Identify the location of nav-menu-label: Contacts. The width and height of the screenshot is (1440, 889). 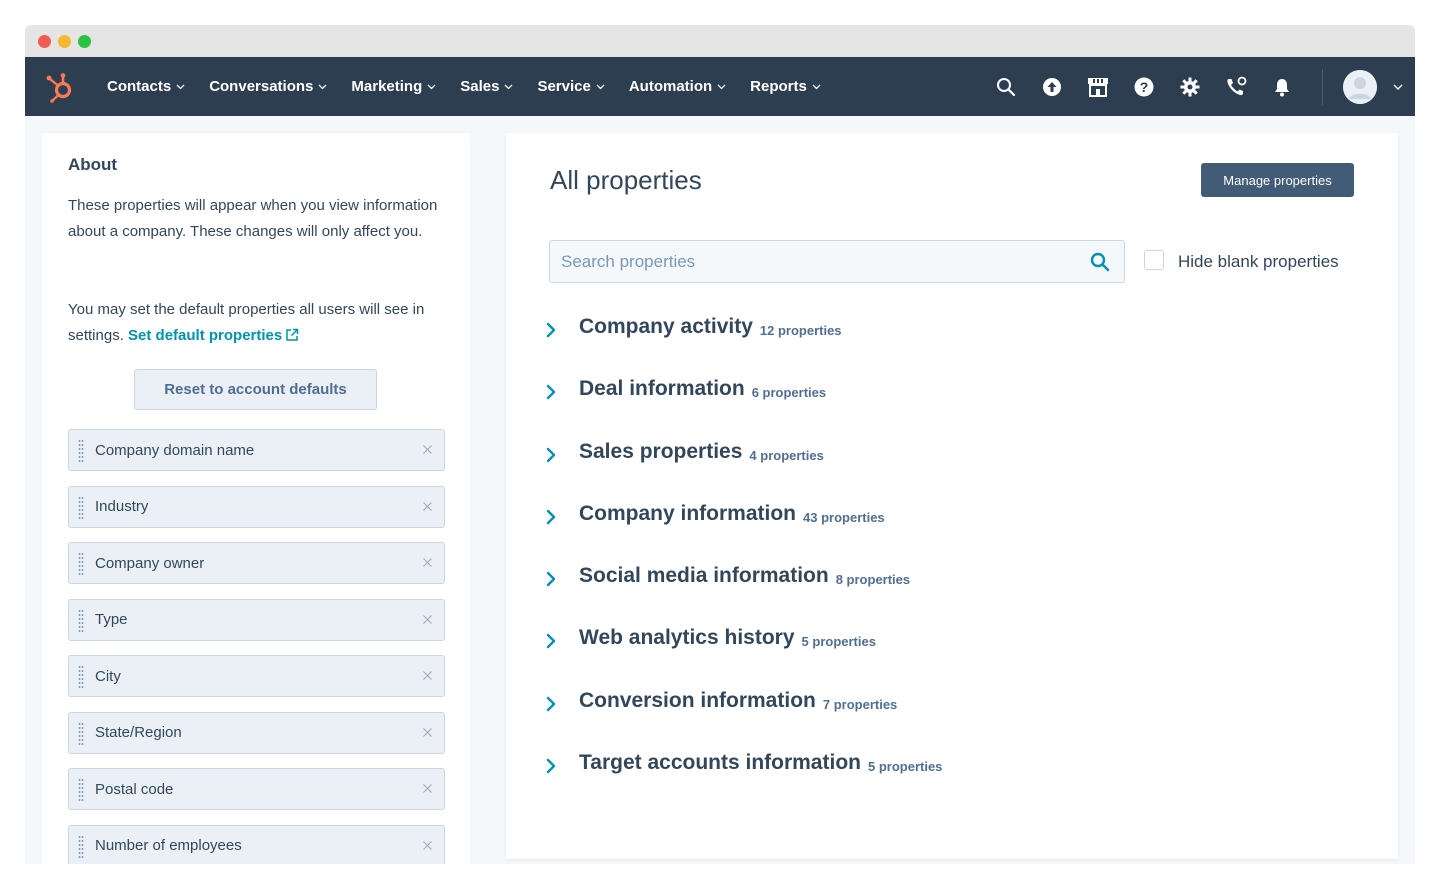
(139, 86).